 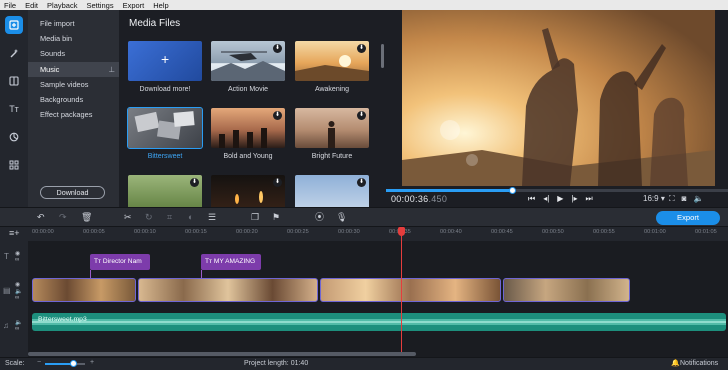 What do you see at coordinates (231, 262) in the screenshot?
I see `title-clip: Tт MY AMAZING` at bounding box center [231, 262].